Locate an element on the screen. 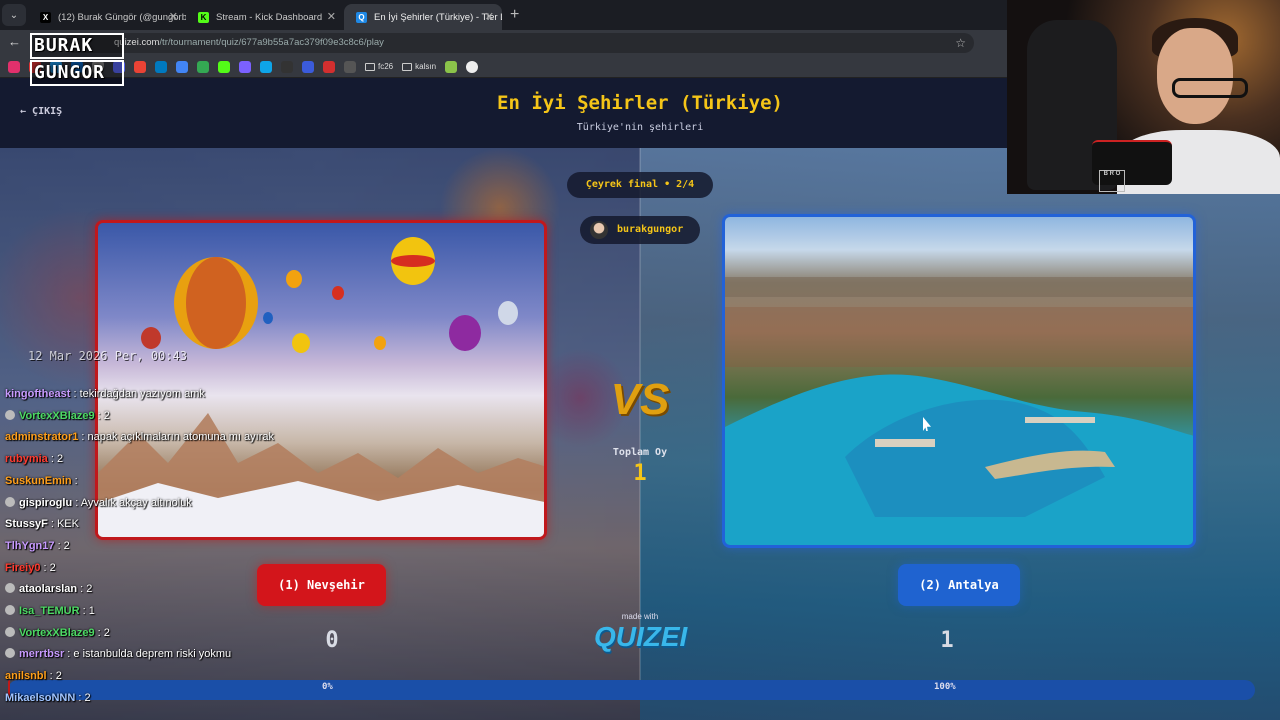  chat-message: anilsnbl : 2 is located at coordinates (33, 676).